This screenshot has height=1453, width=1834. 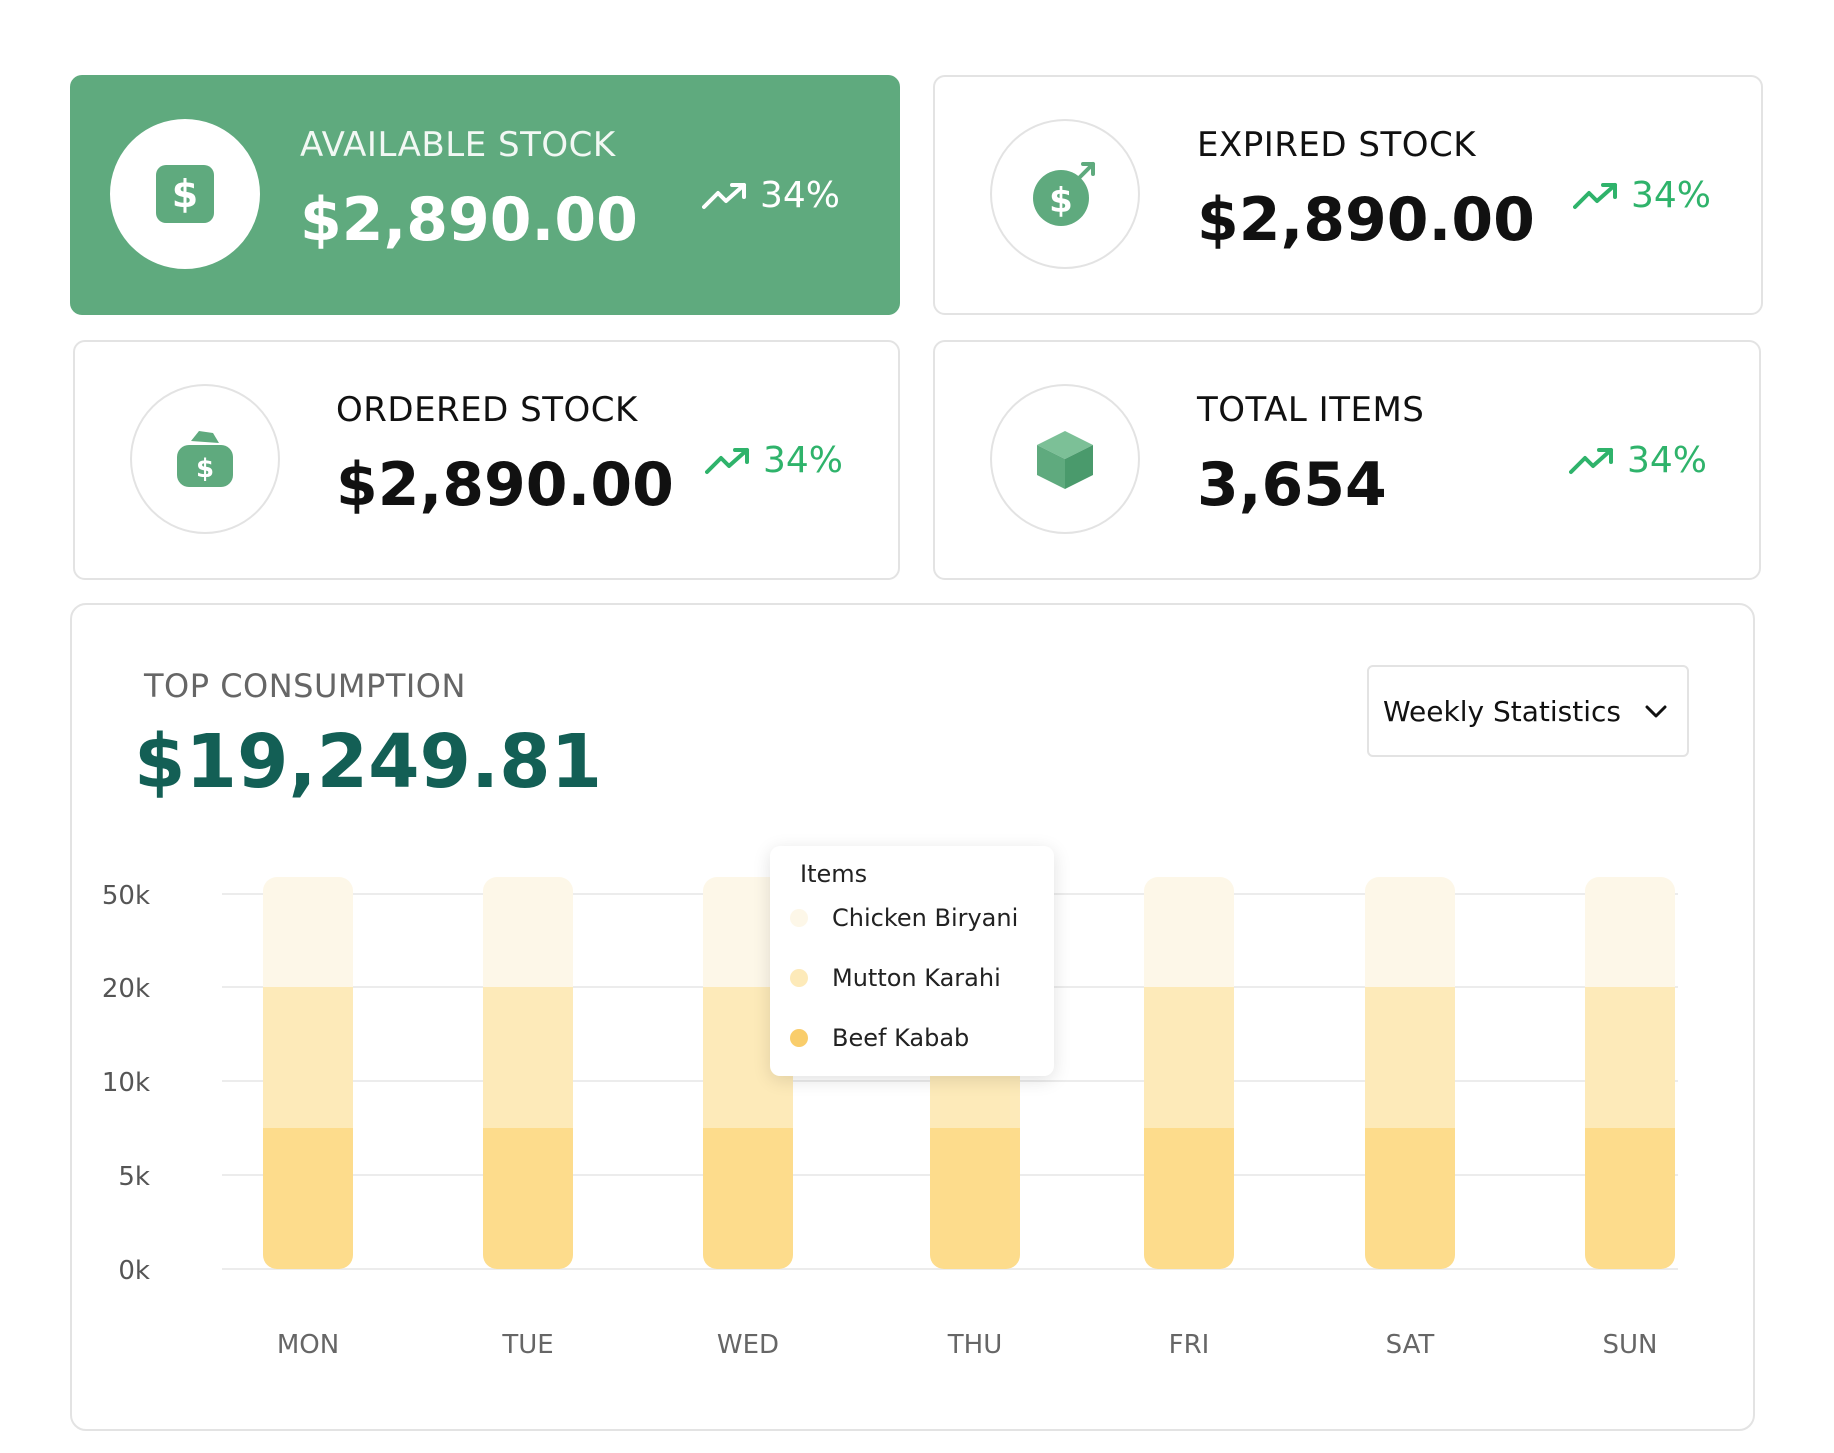 I want to click on tooltip-title: Items, so click(x=834, y=874).